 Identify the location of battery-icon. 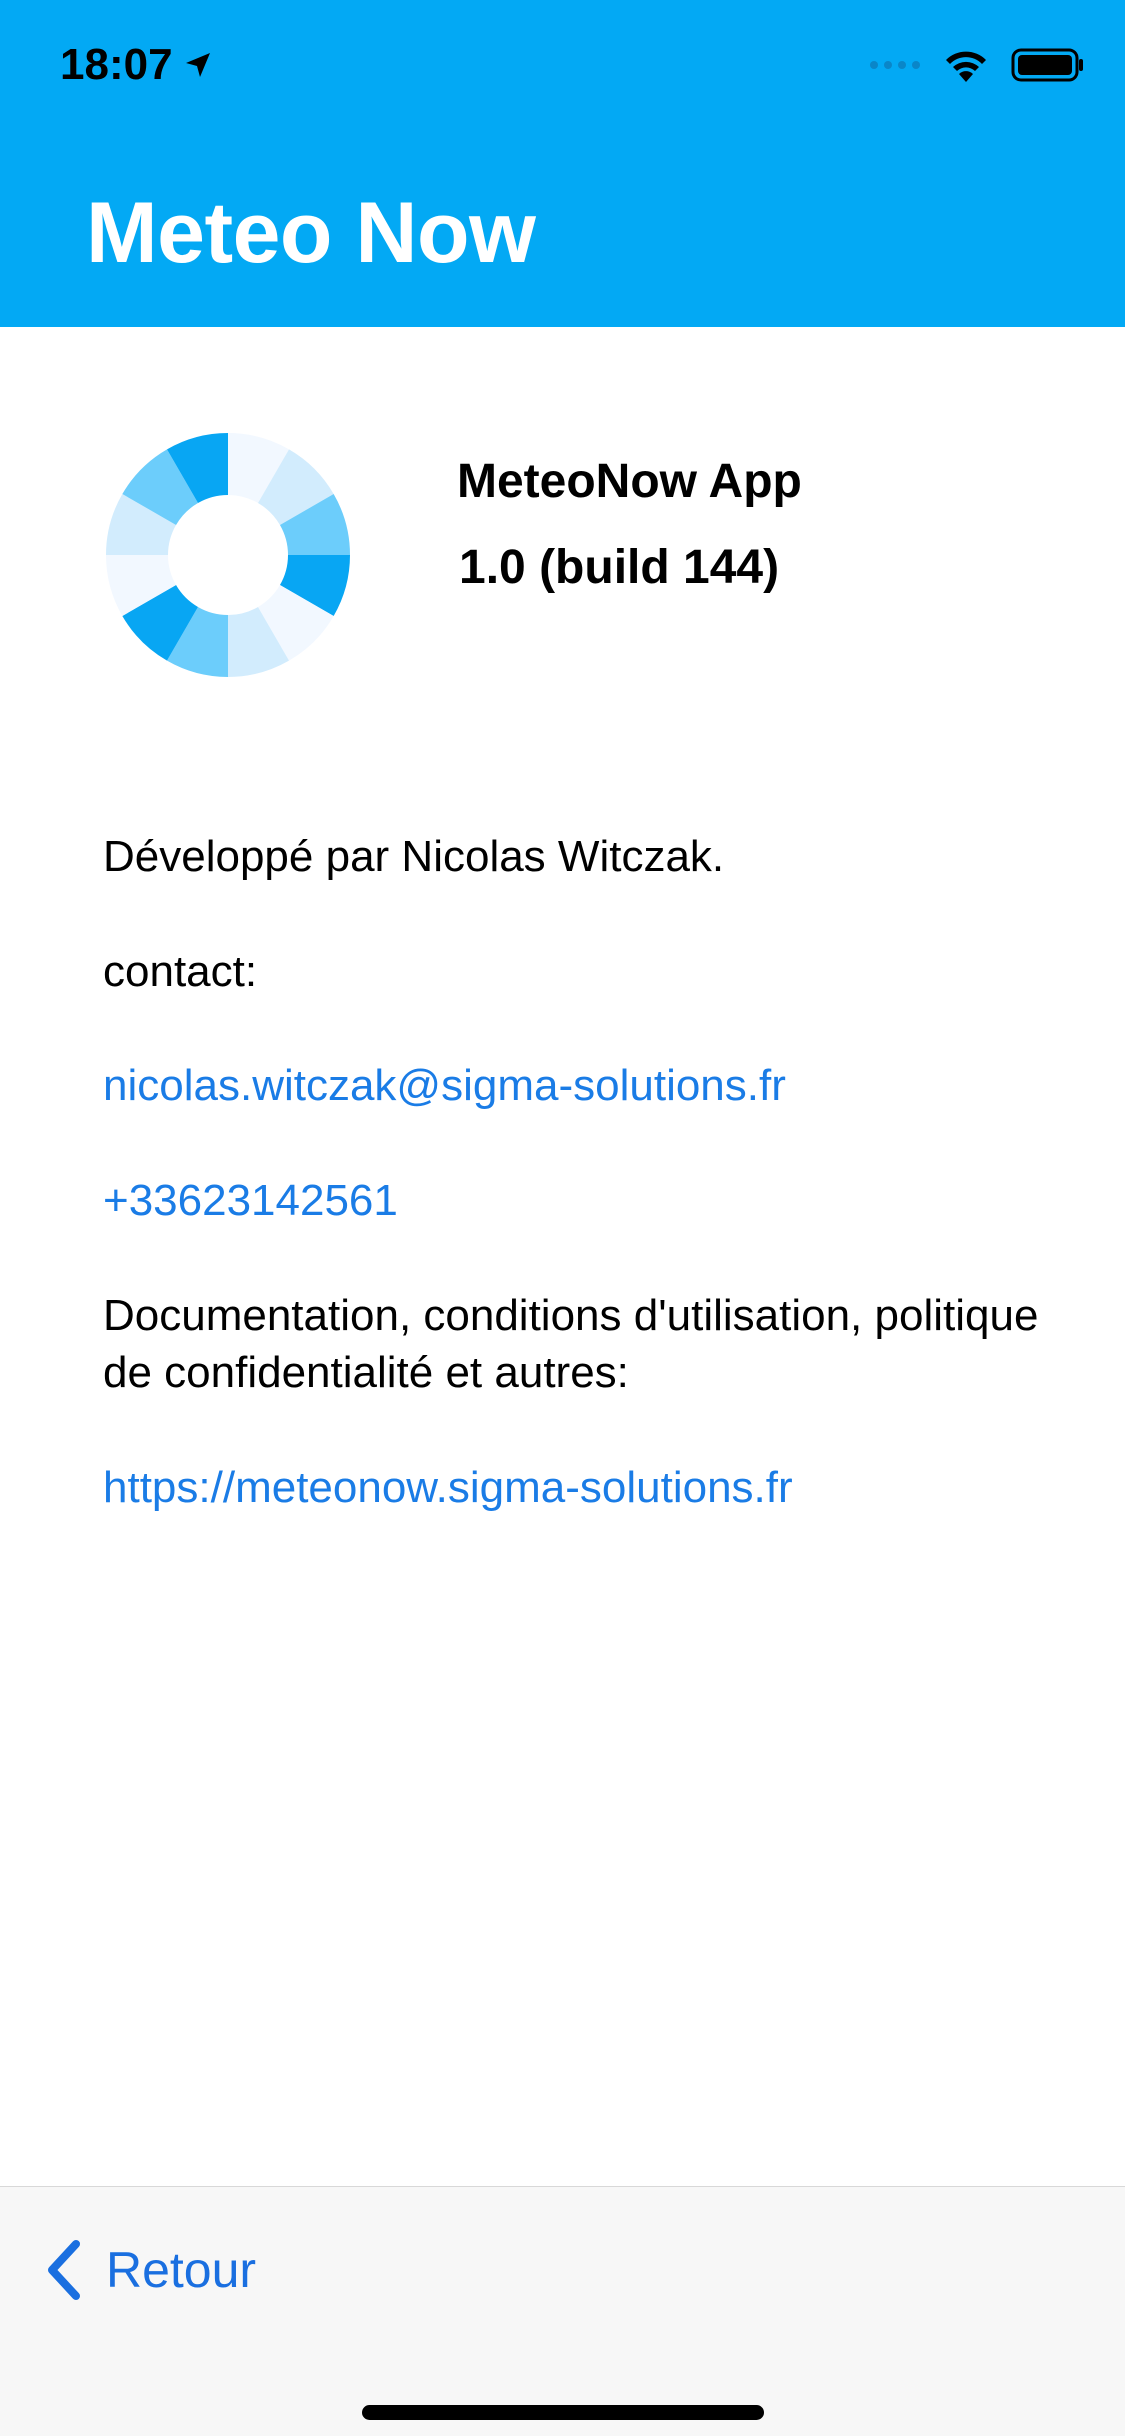
(1047, 65).